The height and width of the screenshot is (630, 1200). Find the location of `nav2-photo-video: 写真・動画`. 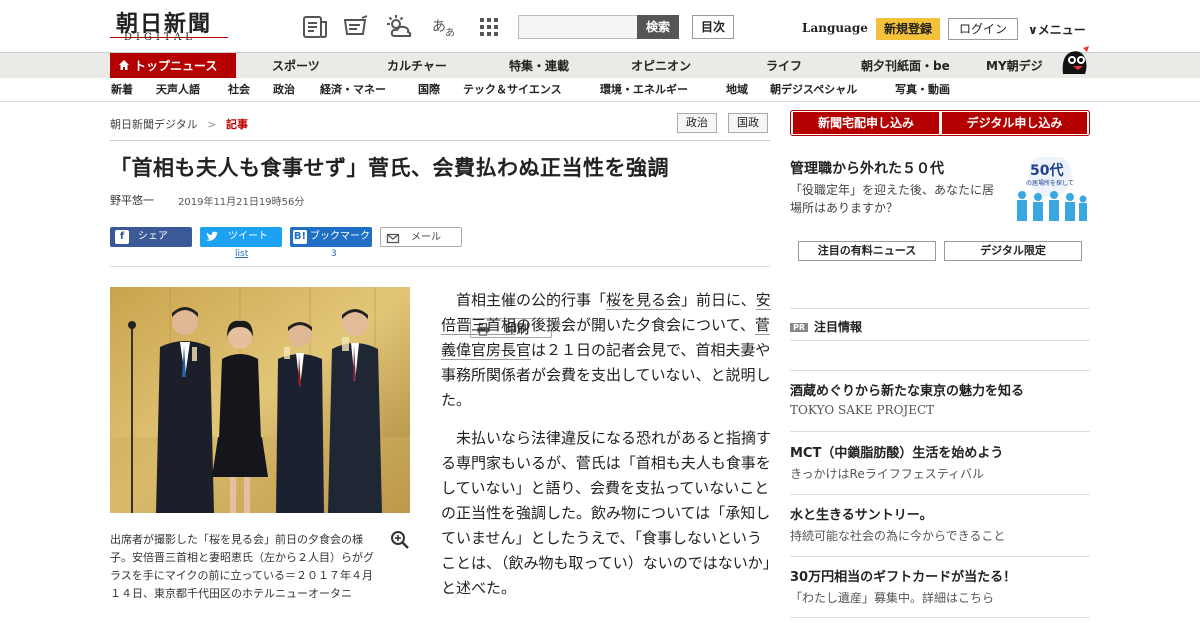

nav2-photo-video: 写真・動画 is located at coordinates (922, 90).